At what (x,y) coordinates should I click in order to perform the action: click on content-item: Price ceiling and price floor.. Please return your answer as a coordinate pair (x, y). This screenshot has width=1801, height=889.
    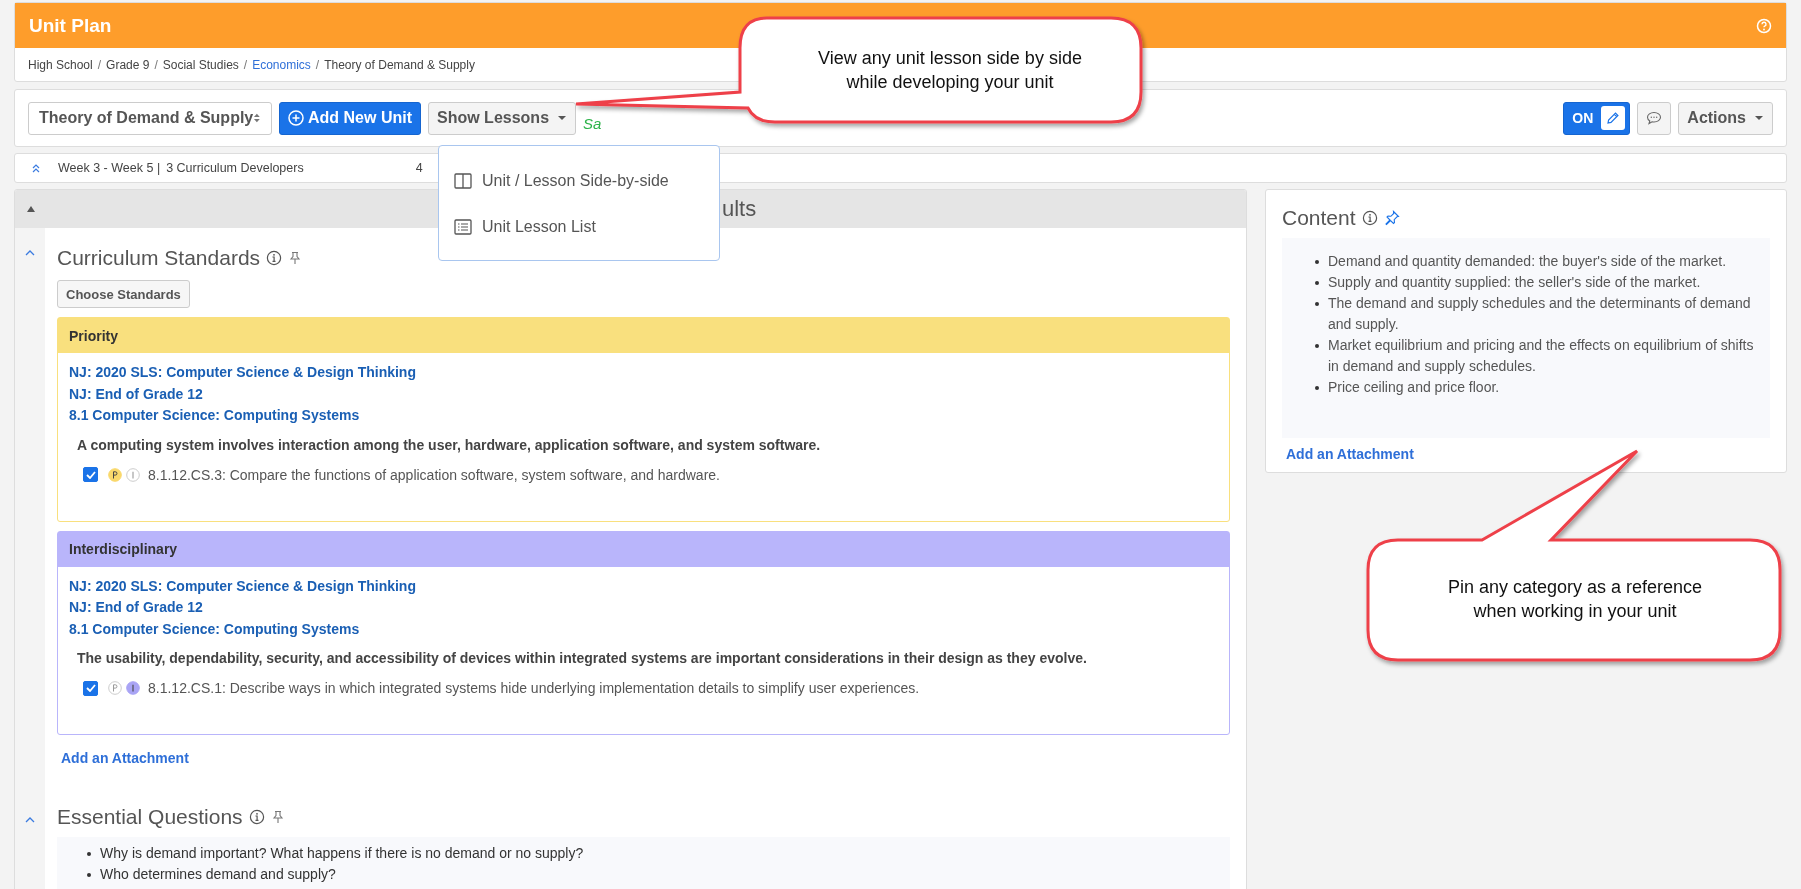
    Looking at the image, I should click on (1414, 387).